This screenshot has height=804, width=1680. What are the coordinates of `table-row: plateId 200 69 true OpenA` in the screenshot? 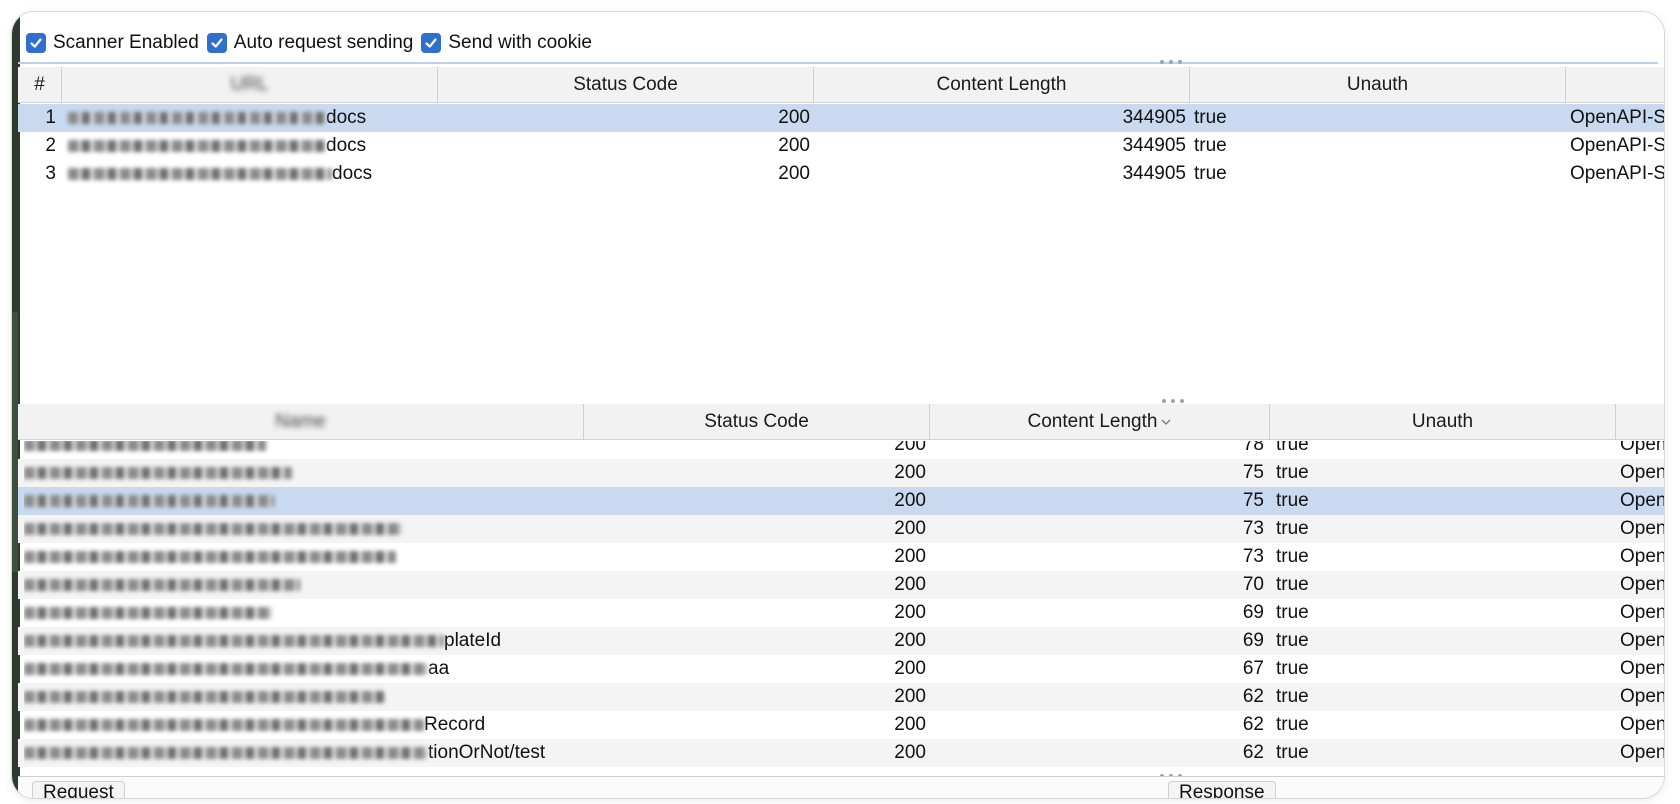 It's located at (841, 641).